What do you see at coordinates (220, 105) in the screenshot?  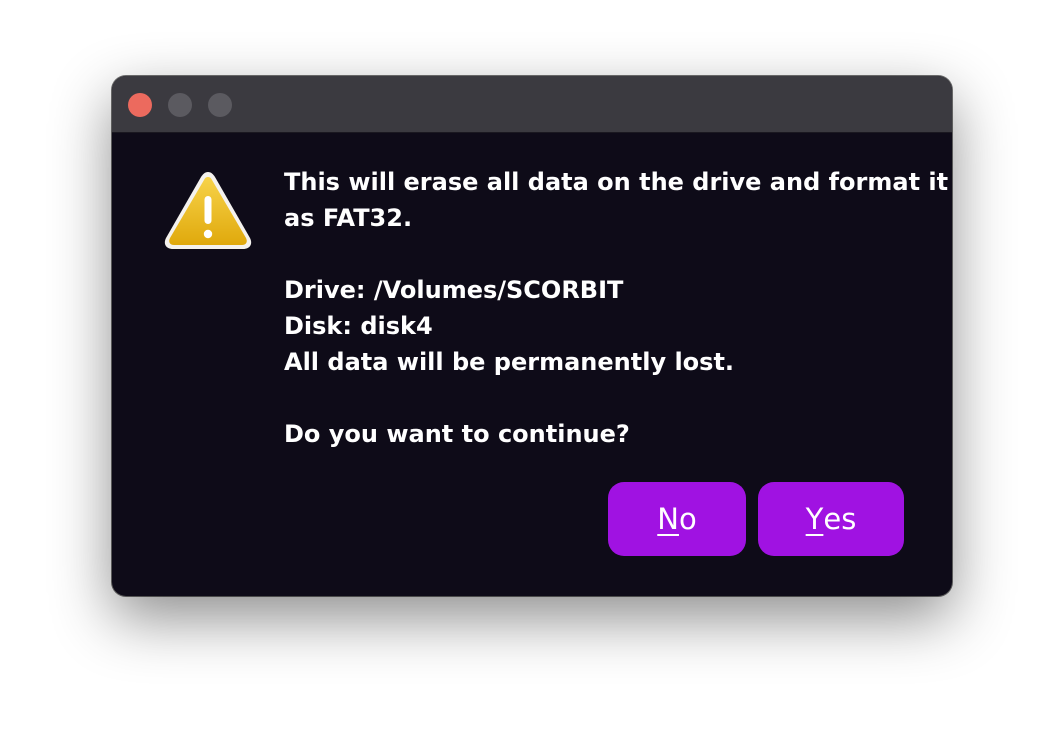 I see `zoom-window-button` at bounding box center [220, 105].